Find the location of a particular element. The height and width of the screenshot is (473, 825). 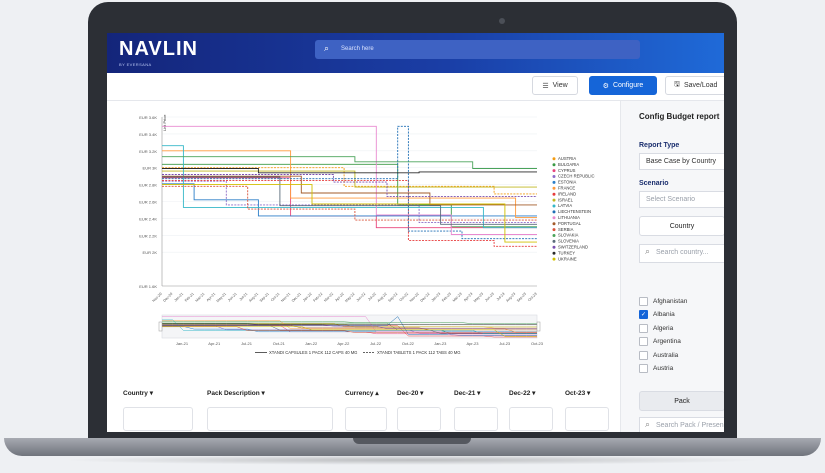

navigator-tick-label: Apr-23 is located at coordinates (472, 343).